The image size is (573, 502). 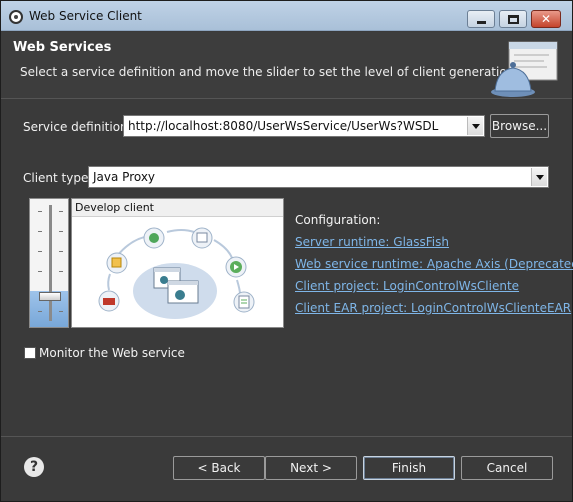 I want to click on close-button: ✕, so click(x=546, y=19).